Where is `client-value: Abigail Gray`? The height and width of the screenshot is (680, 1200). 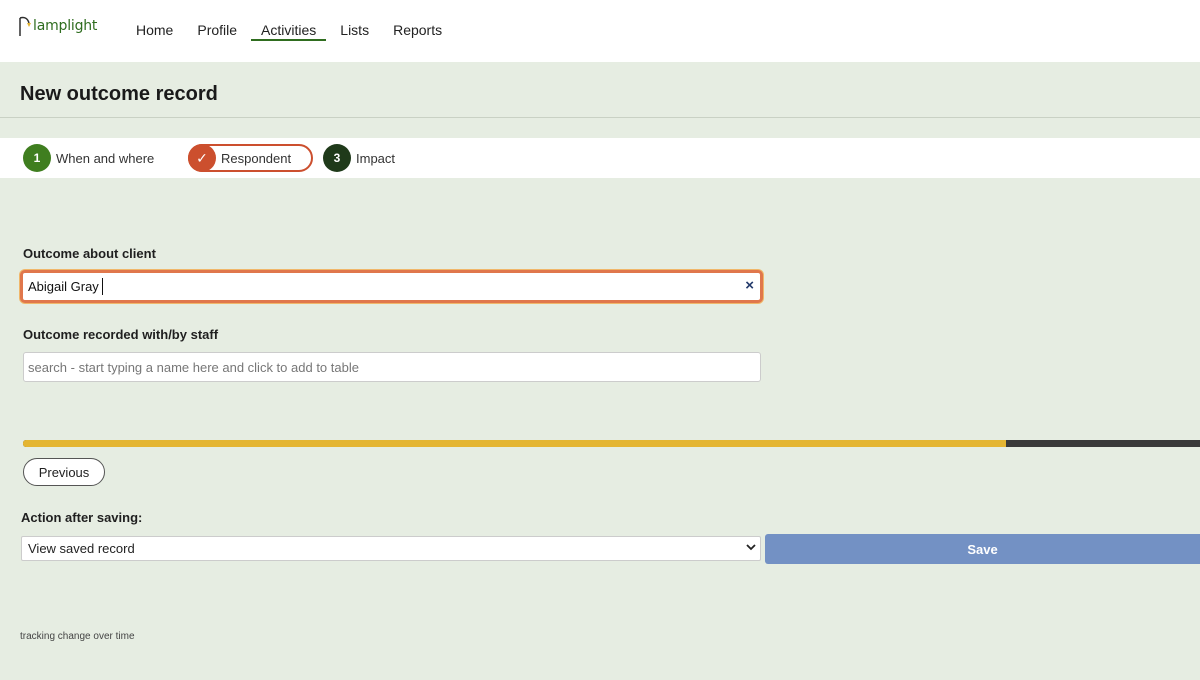
client-value: Abigail Gray is located at coordinates (63, 286).